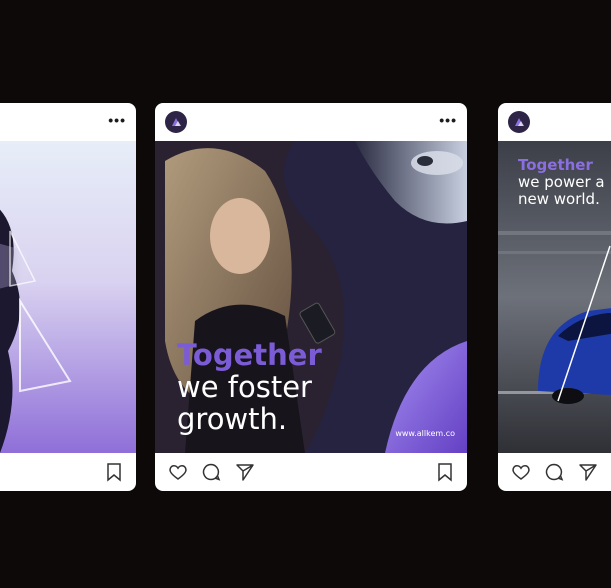 Image resolution: width=611 pixels, height=588 pixels. Describe the element at coordinates (554, 122) in the screenshot. I see `post-header` at that location.